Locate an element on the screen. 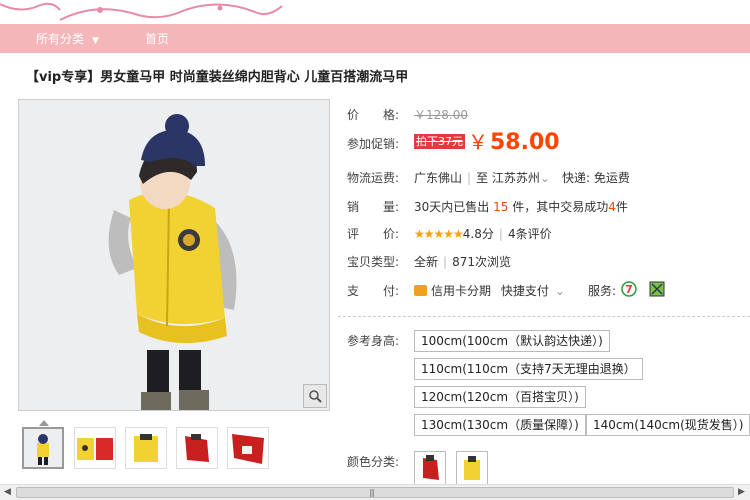 This screenshot has height=500, width=750. item-type-info: 全新 | 871次浏览 is located at coordinates (462, 262).